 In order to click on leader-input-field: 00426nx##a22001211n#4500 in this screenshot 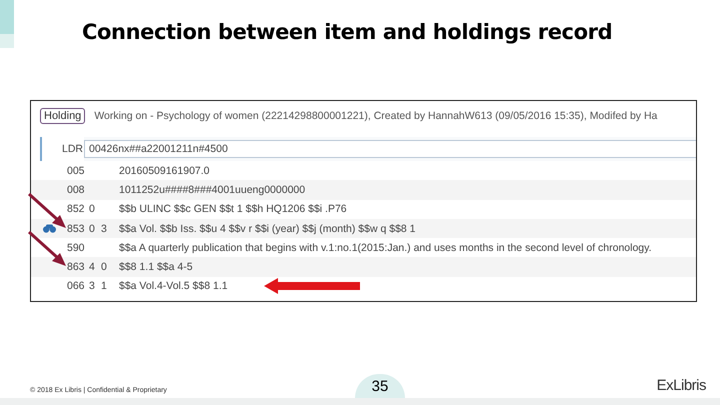, I will do `click(390, 149)`.